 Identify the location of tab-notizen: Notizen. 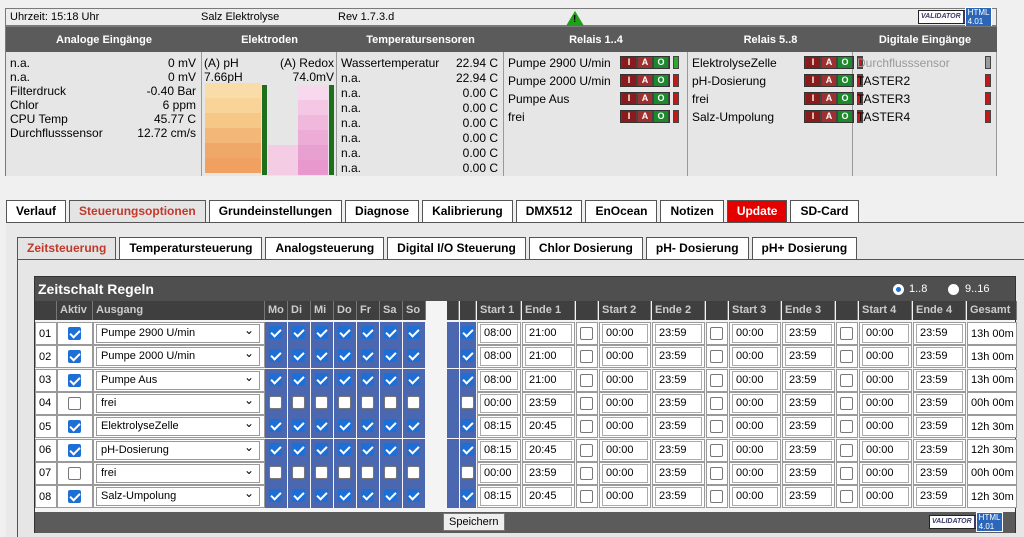
(692, 211).